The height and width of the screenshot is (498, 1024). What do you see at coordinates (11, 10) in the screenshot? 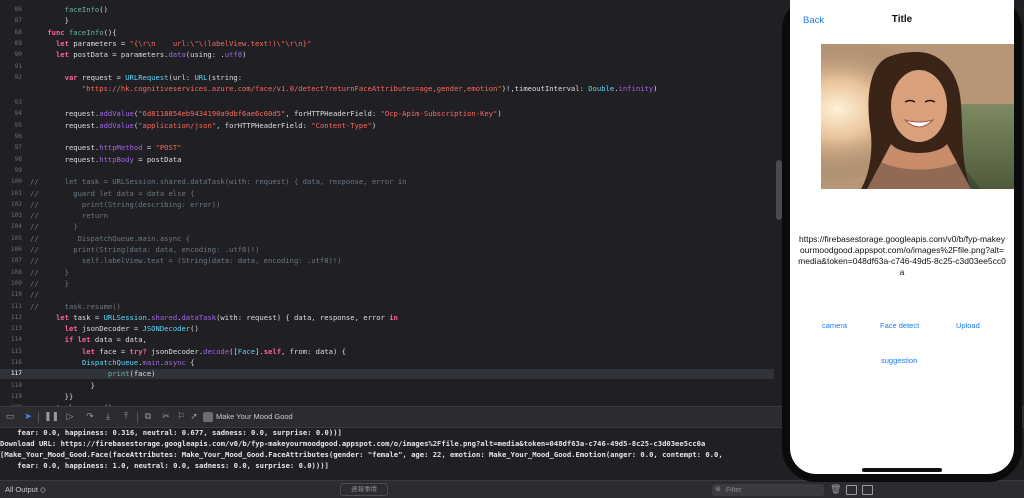
I see `line-number: 86` at bounding box center [11, 10].